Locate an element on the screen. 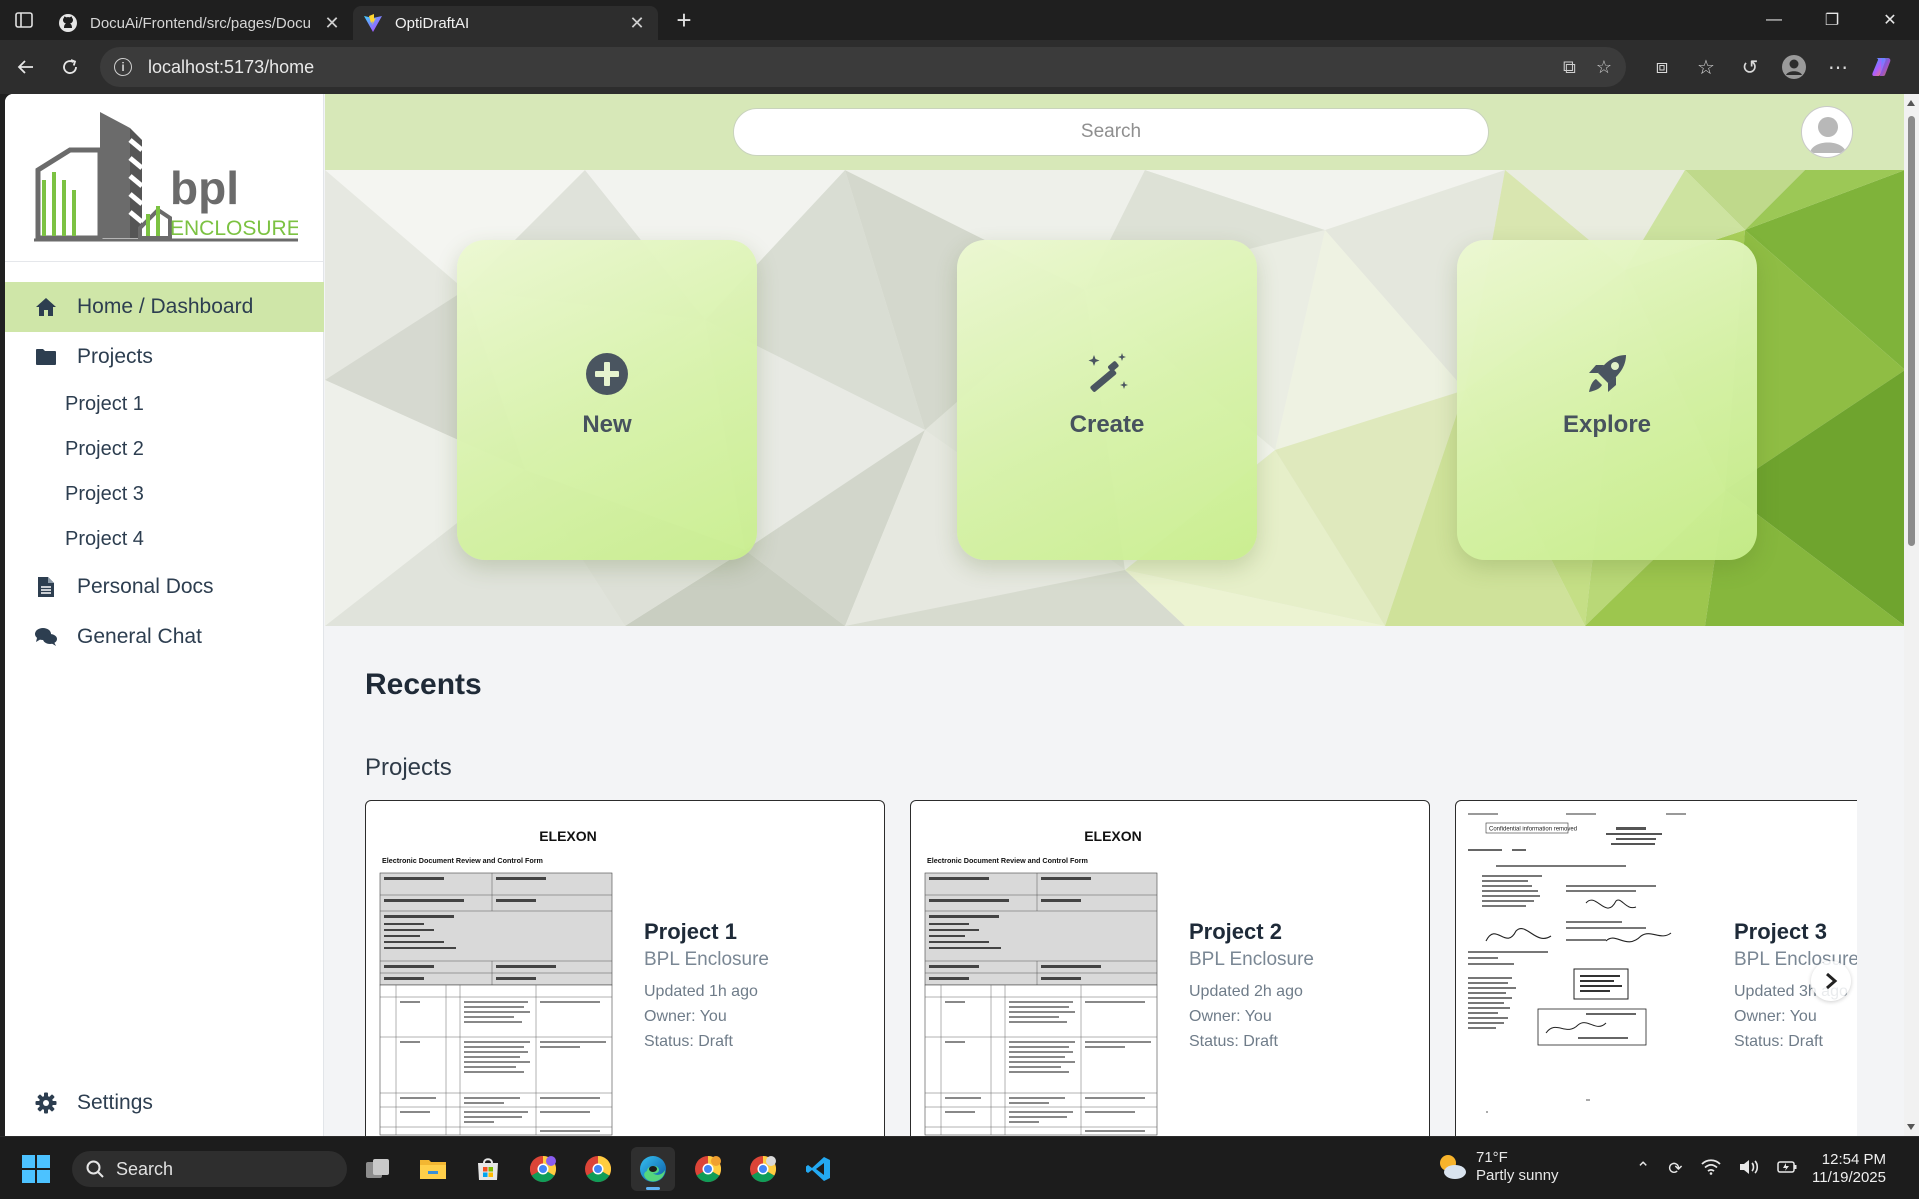  new-tab-button: + is located at coordinates (684, 20).